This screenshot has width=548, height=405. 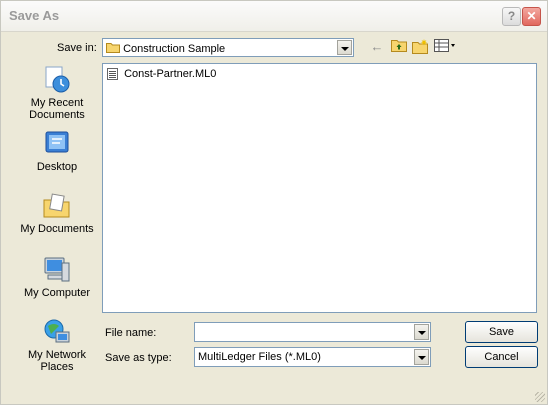 What do you see at coordinates (420, 47) in the screenshot?
I see `new-folder-icon` at bounding box center [420, 47].